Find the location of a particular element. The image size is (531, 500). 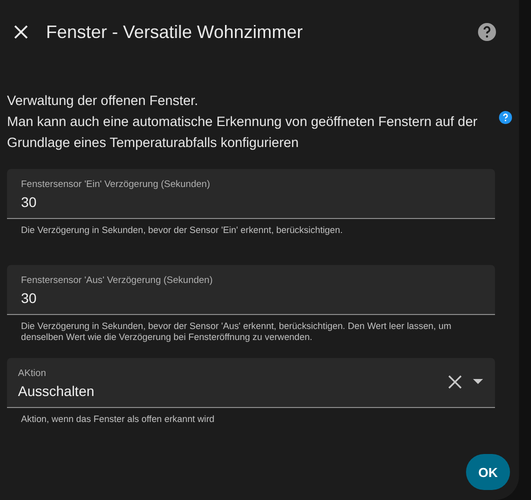

input-field: Fenstersensor 'Ein' Verzögerung (Sekunden) 30 is located at coordinates (251, 194).